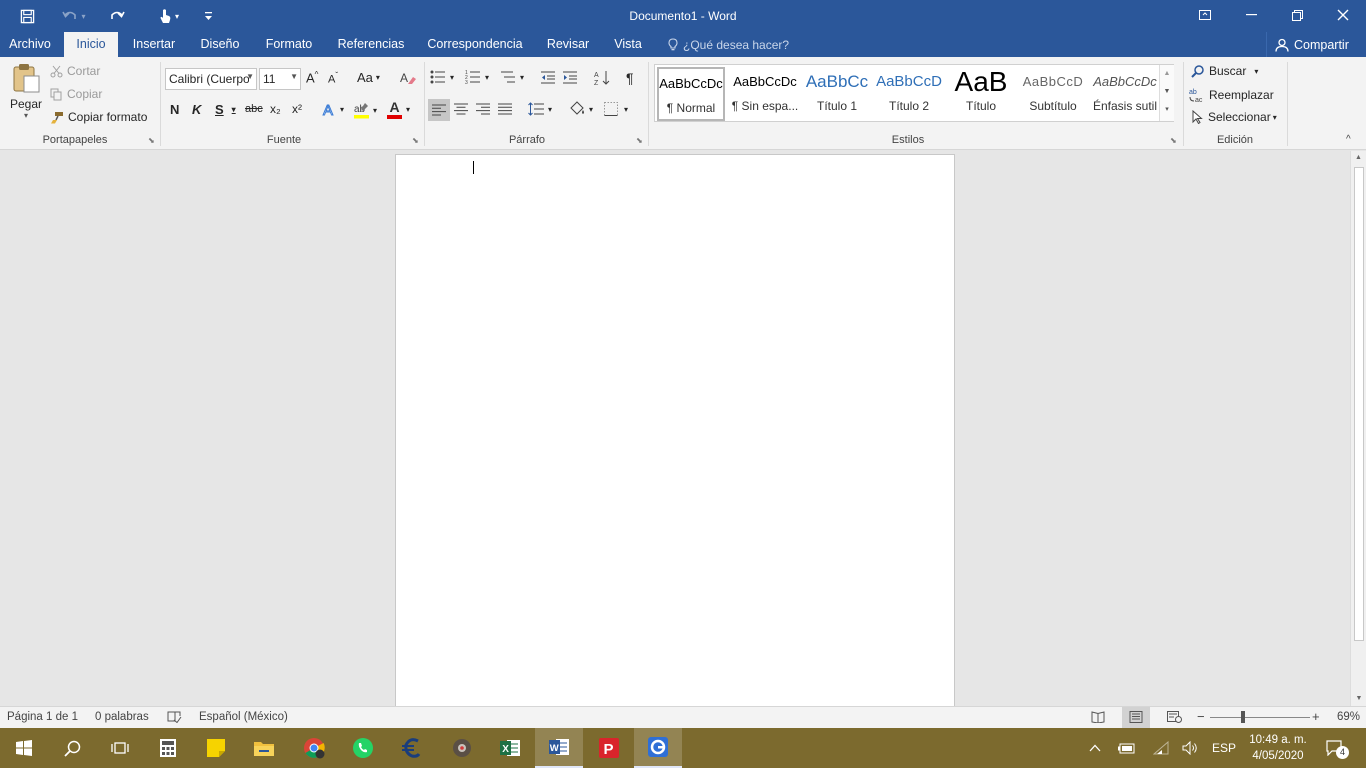  What do you see at coordinates (415, 140) in the screenshot?
I see `font-launcher-icon: ⬊` at bounding box center [415, 140].